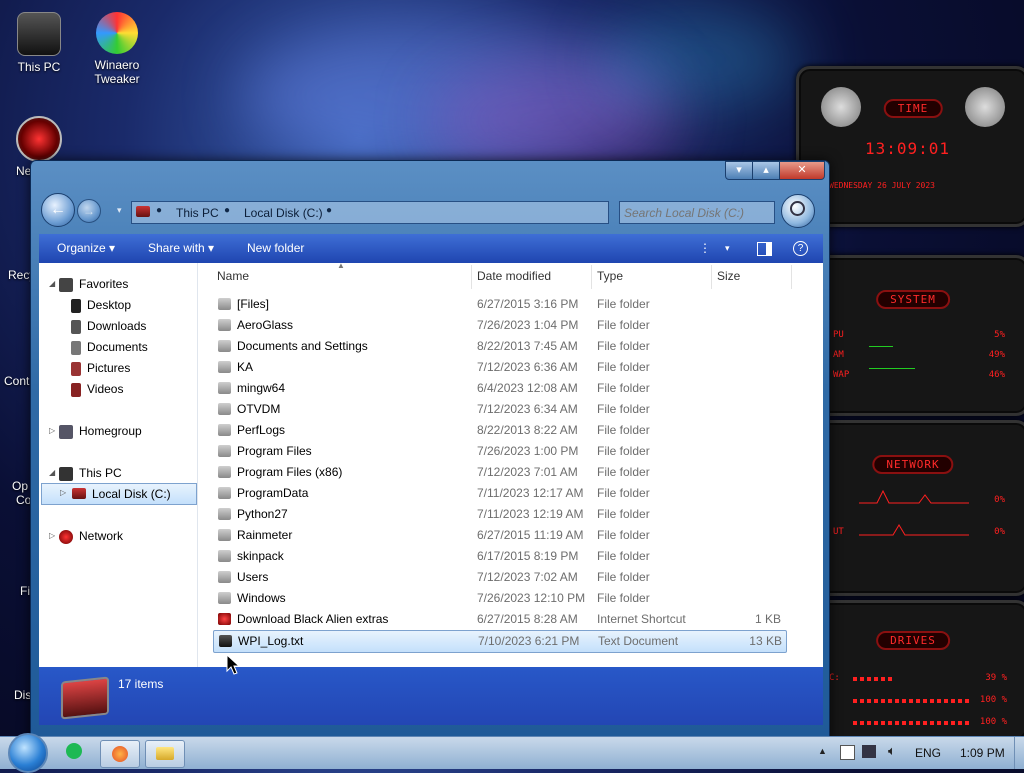  I want to click on table-row: mingw64 6/4/2023 12:08 AM File folder, so click(499, 388).